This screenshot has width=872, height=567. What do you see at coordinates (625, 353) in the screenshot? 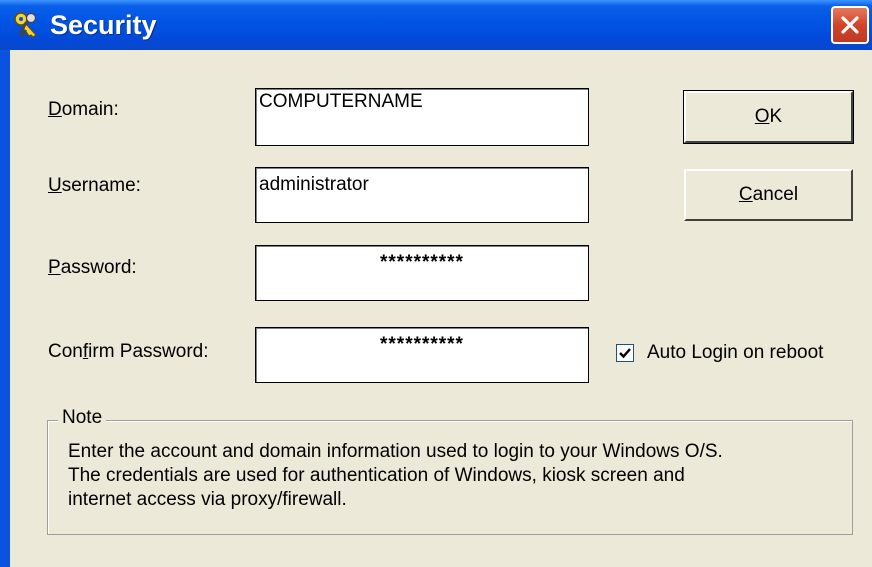
I see `auto-login-checkbox` at bounding box center [625, 353].